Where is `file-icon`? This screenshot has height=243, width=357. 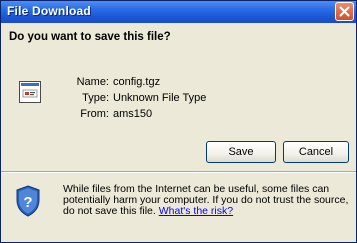 file-icon is located at coordinates (30, 92).